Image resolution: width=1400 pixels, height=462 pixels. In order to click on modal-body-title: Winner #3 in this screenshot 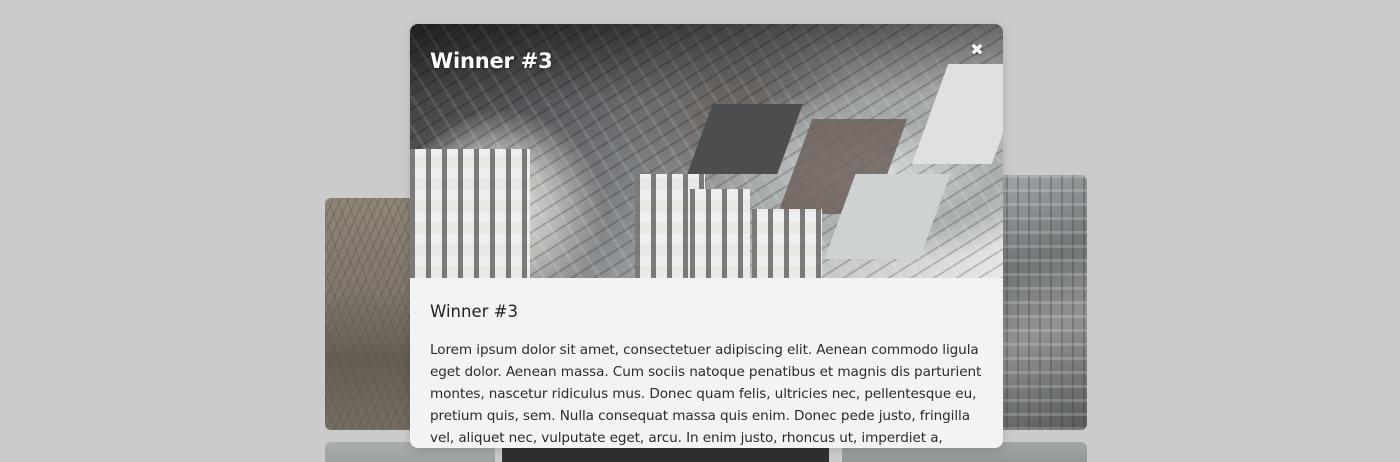, I will do `click(474, 311)`.